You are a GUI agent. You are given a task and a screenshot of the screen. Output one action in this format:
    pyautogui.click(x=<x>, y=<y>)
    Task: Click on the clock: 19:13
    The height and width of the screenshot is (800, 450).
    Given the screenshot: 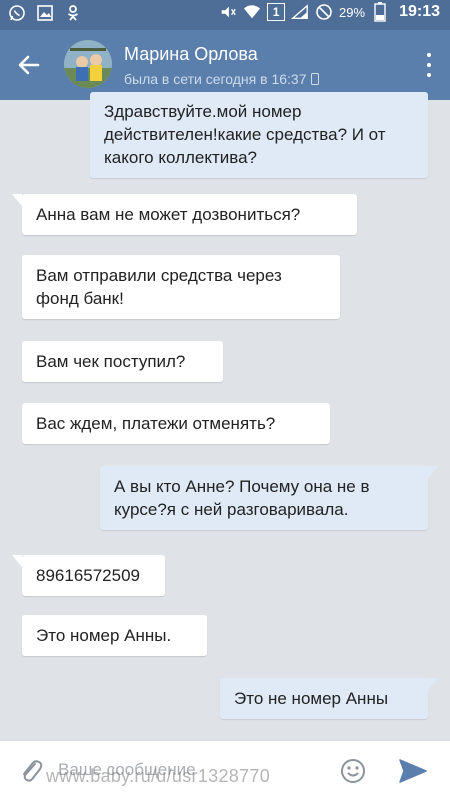 What is the action you would take?
    pyautogui.click(x=419, y=11)
    